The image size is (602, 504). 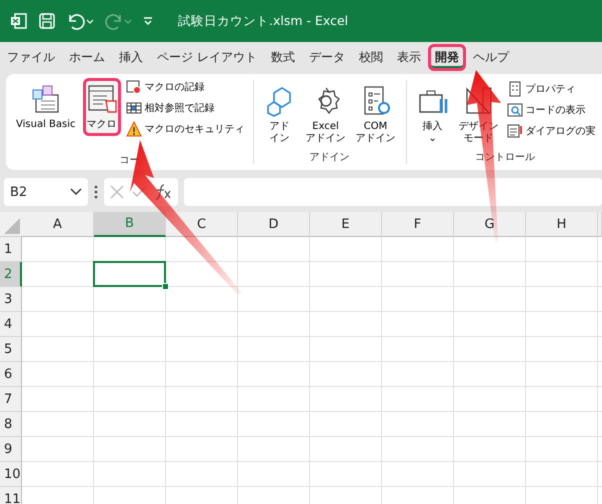 I want to click on active-cell, so click(x=129, y=274).